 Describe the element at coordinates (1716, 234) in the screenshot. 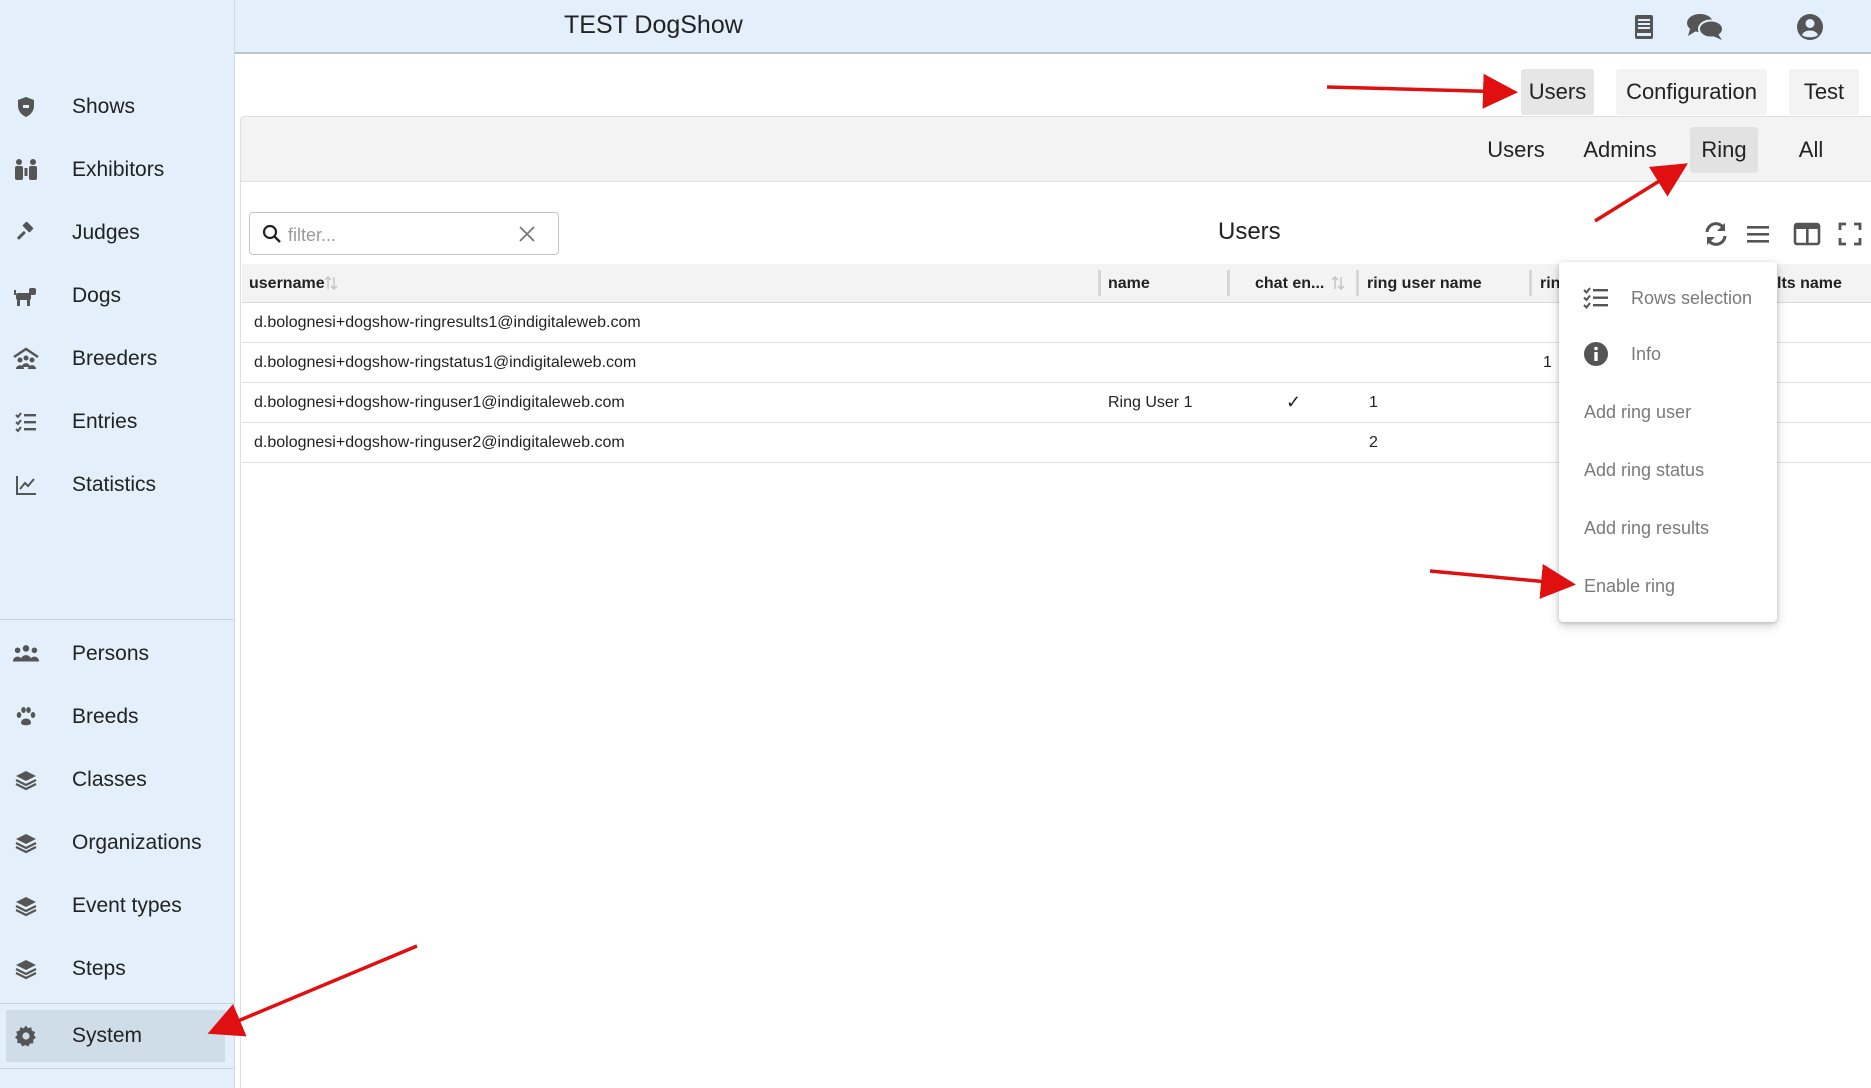

I see `refresh-icon` at that location.